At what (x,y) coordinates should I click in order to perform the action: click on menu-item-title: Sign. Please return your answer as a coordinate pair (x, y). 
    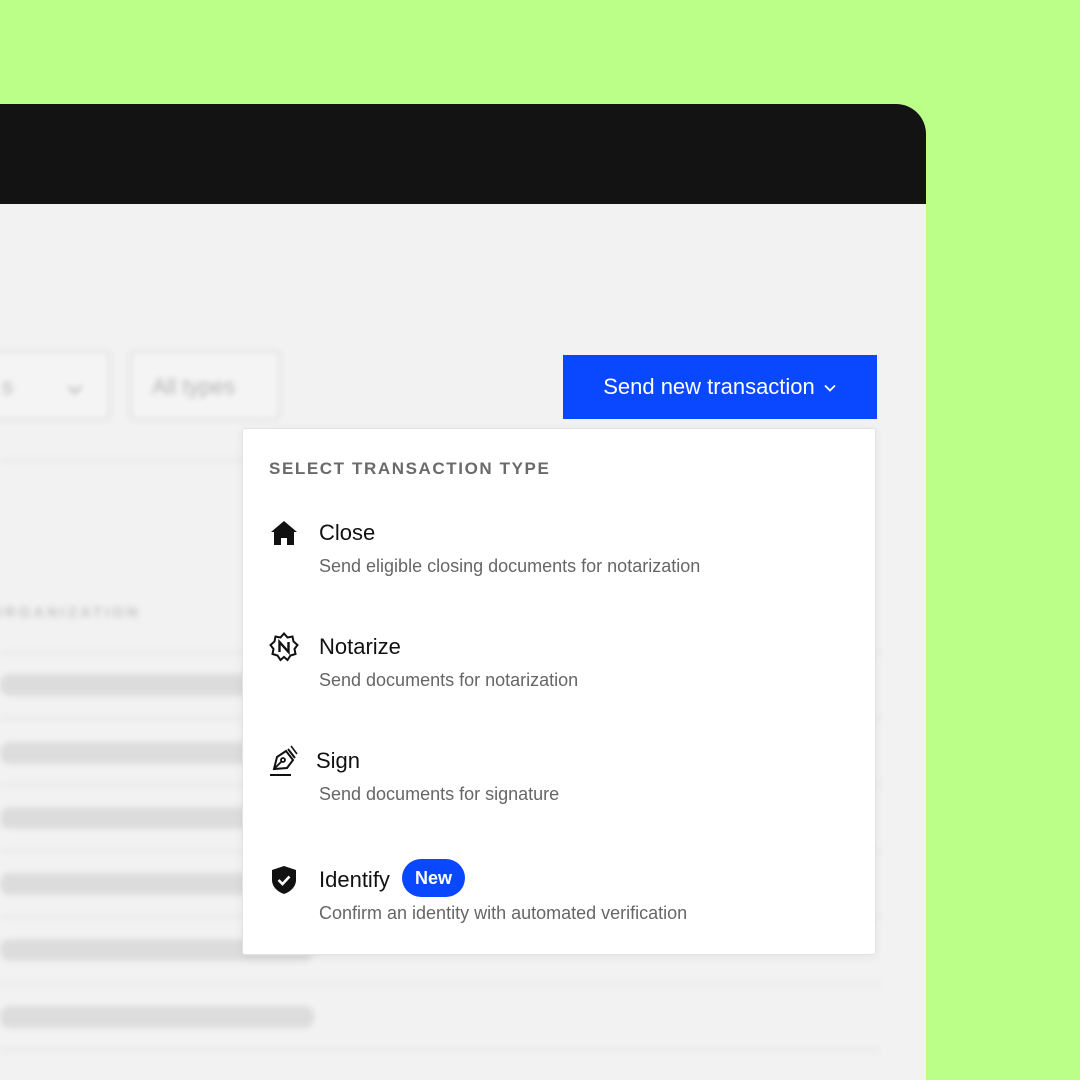
    Looking at the image, I should click on (338, 760).